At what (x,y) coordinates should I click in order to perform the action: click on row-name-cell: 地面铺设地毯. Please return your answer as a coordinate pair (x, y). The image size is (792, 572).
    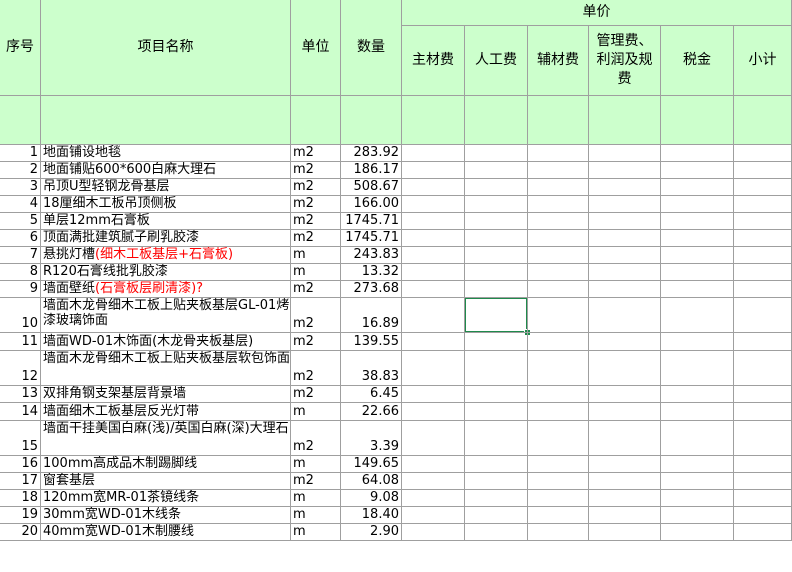
    Looking at the image, I should click on (166, 153).